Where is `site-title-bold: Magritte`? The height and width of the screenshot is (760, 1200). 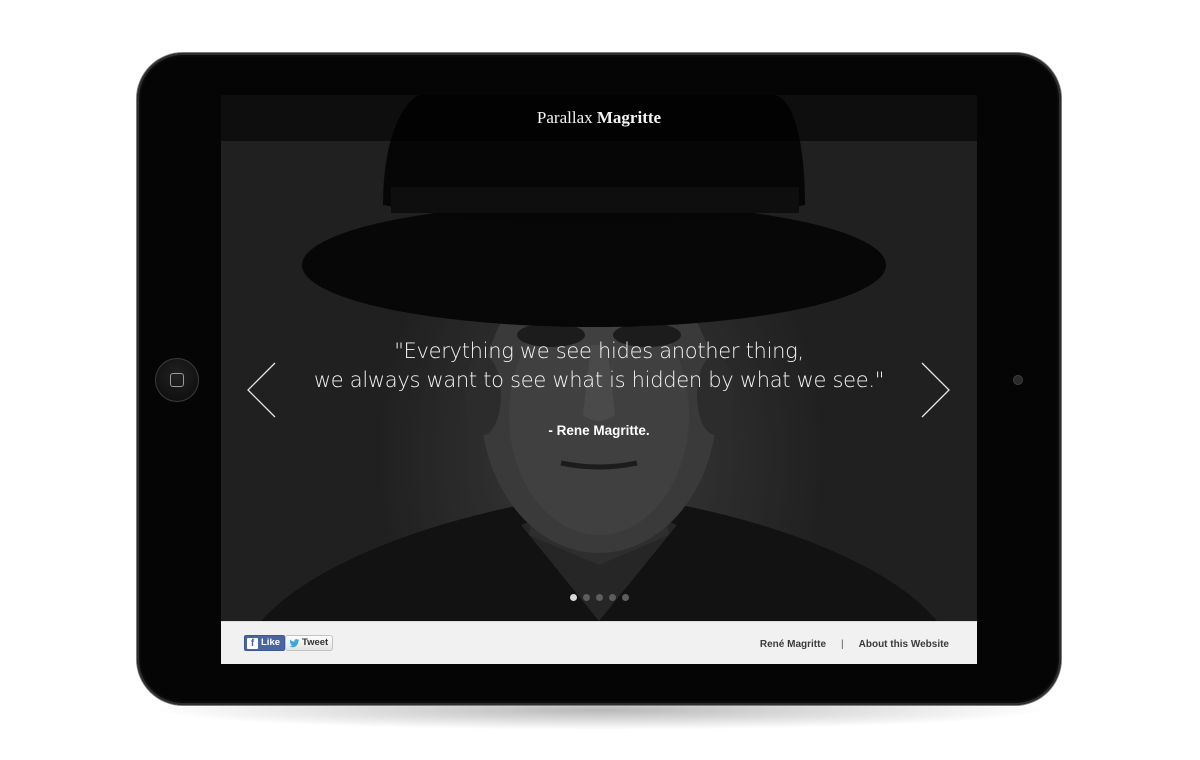 site-title-bold: Magritte is located at coordinates (629, 117).